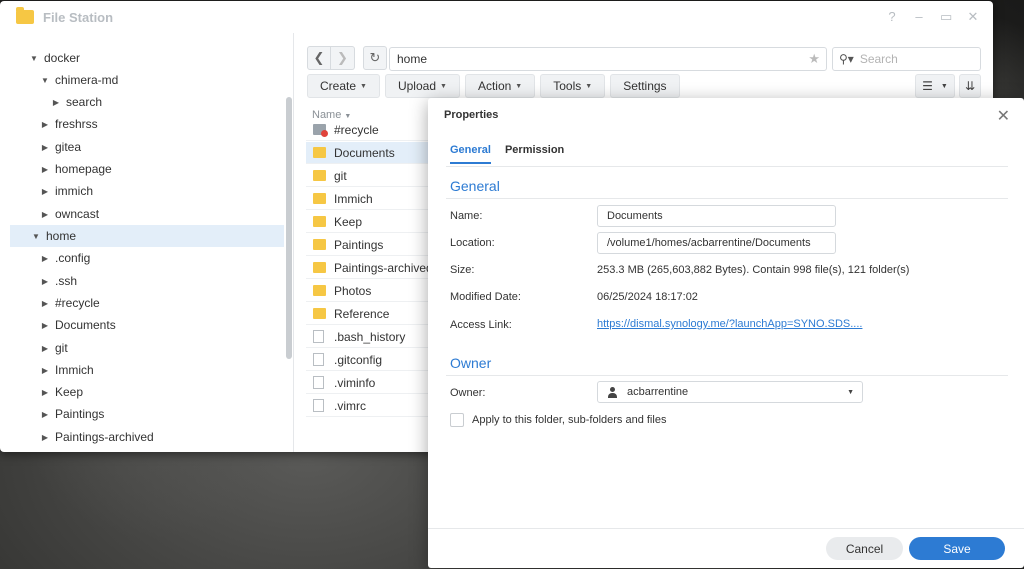 The height and width of the screenshot is (569, 1024). I want to click on tree-item-documents: ▶ Documents, so click(166, 325).